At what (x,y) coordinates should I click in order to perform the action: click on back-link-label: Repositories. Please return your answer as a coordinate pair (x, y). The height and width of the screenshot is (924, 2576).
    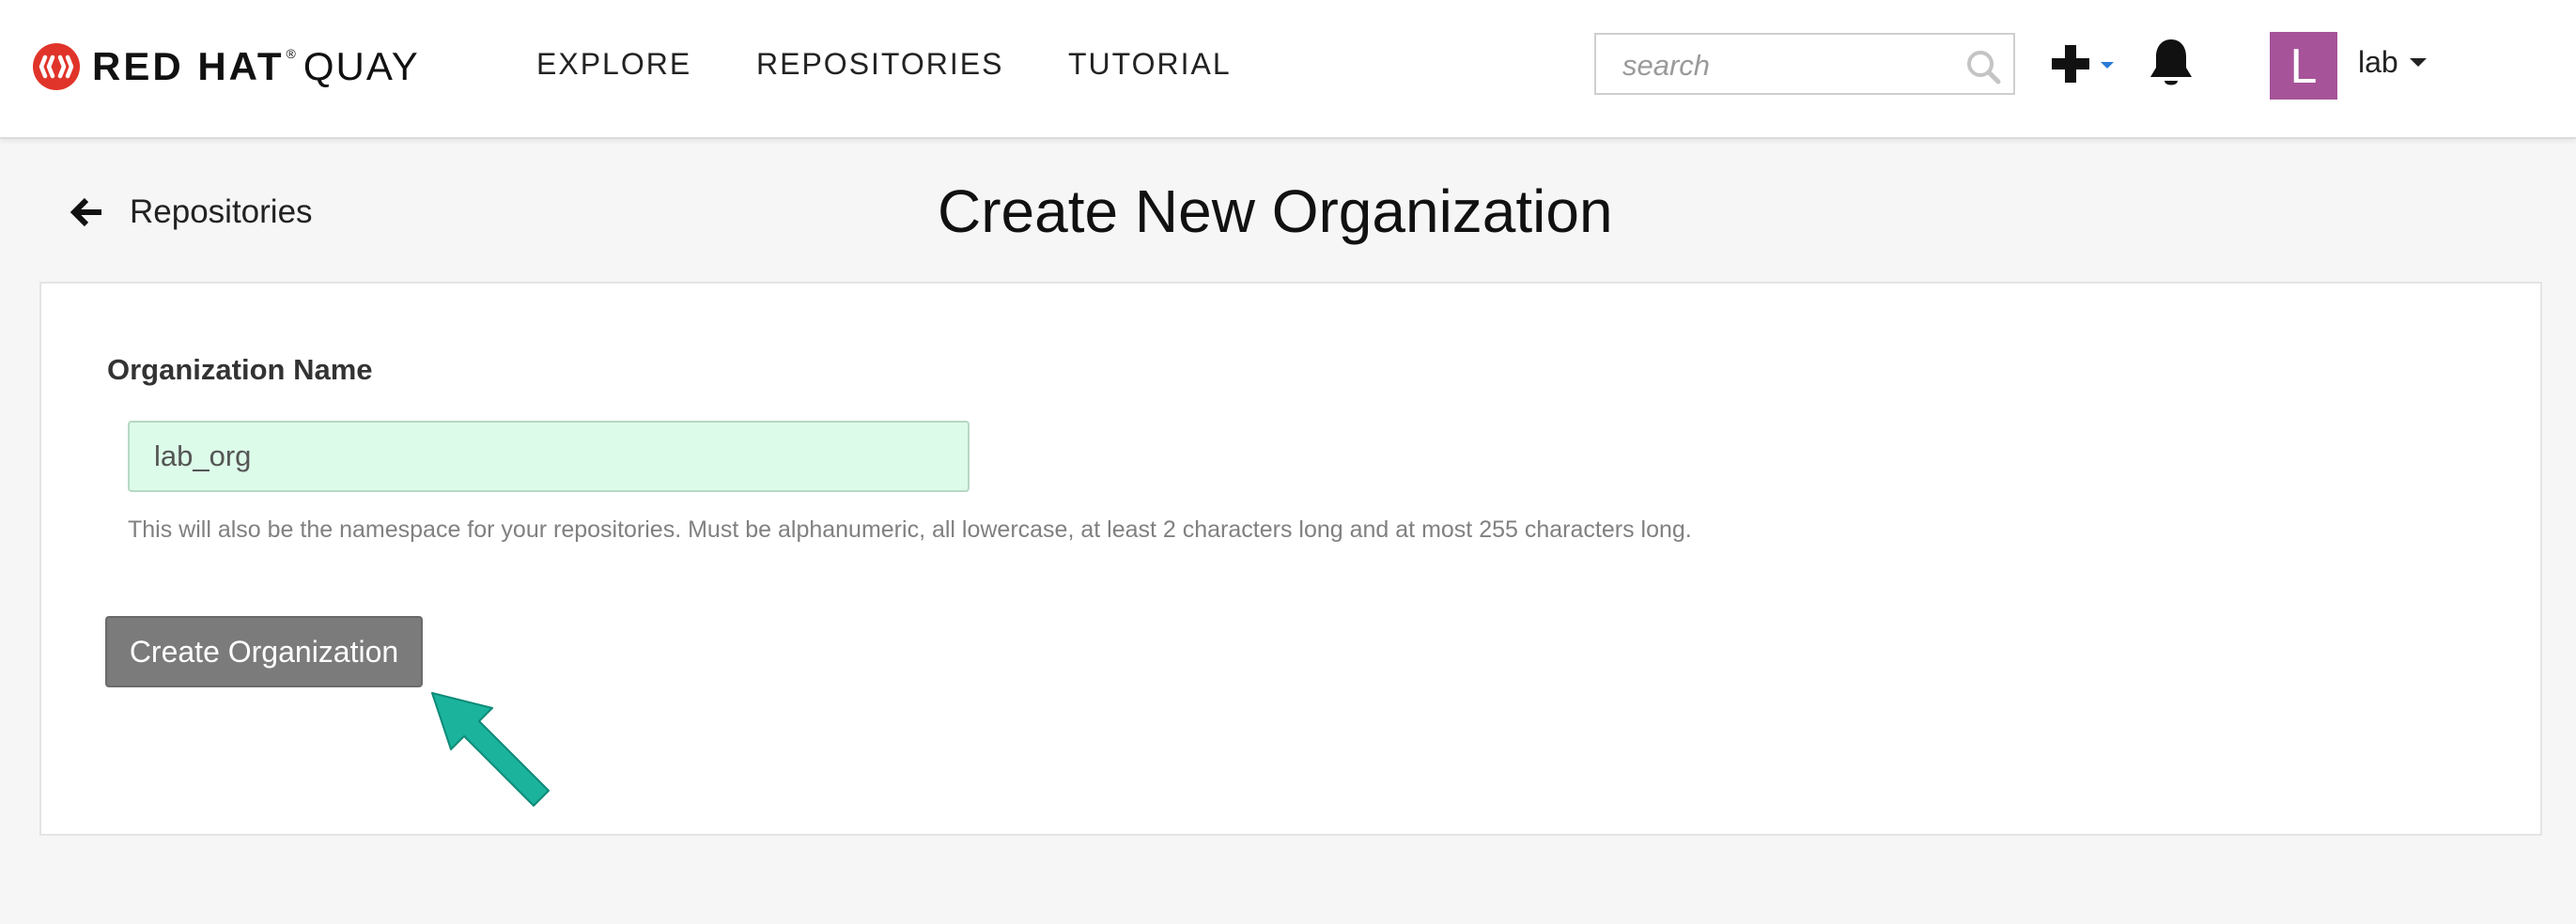
    Looking at the image, I should click on (222, 211).